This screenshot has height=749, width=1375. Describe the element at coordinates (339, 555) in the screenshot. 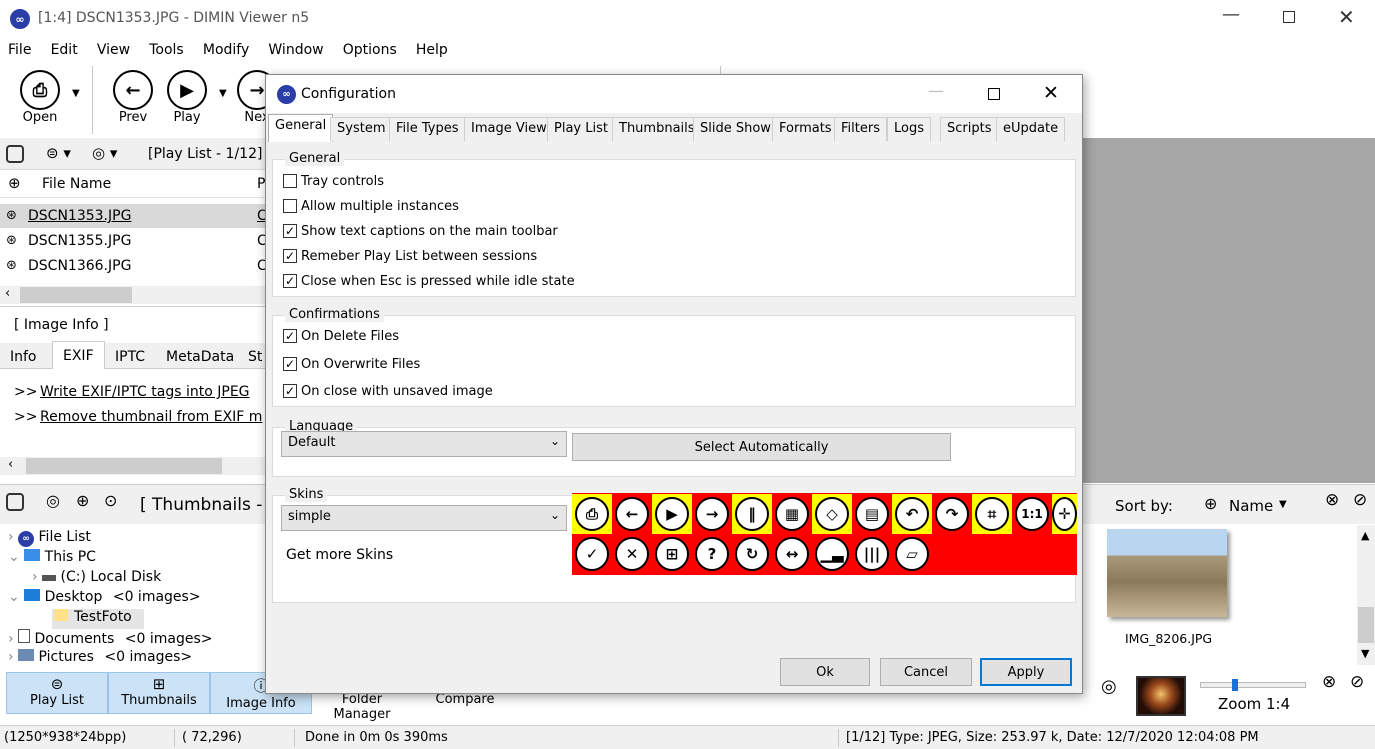

I see `get-more-skins-link: Get more Skins` at that location.